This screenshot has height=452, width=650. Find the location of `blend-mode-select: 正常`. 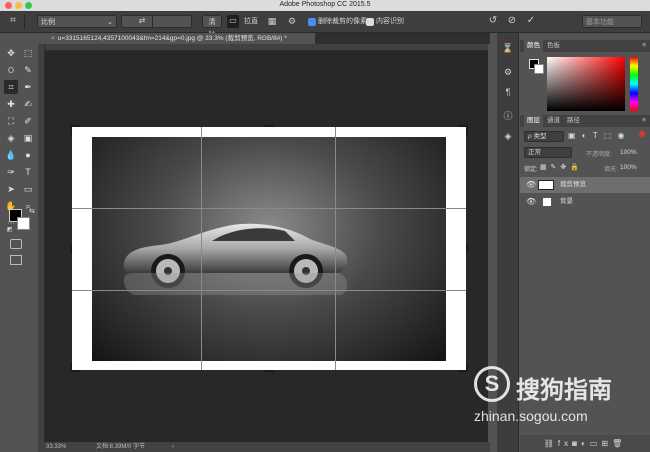

blend-mode-select: 正常 is located at coordinates (548, 152).